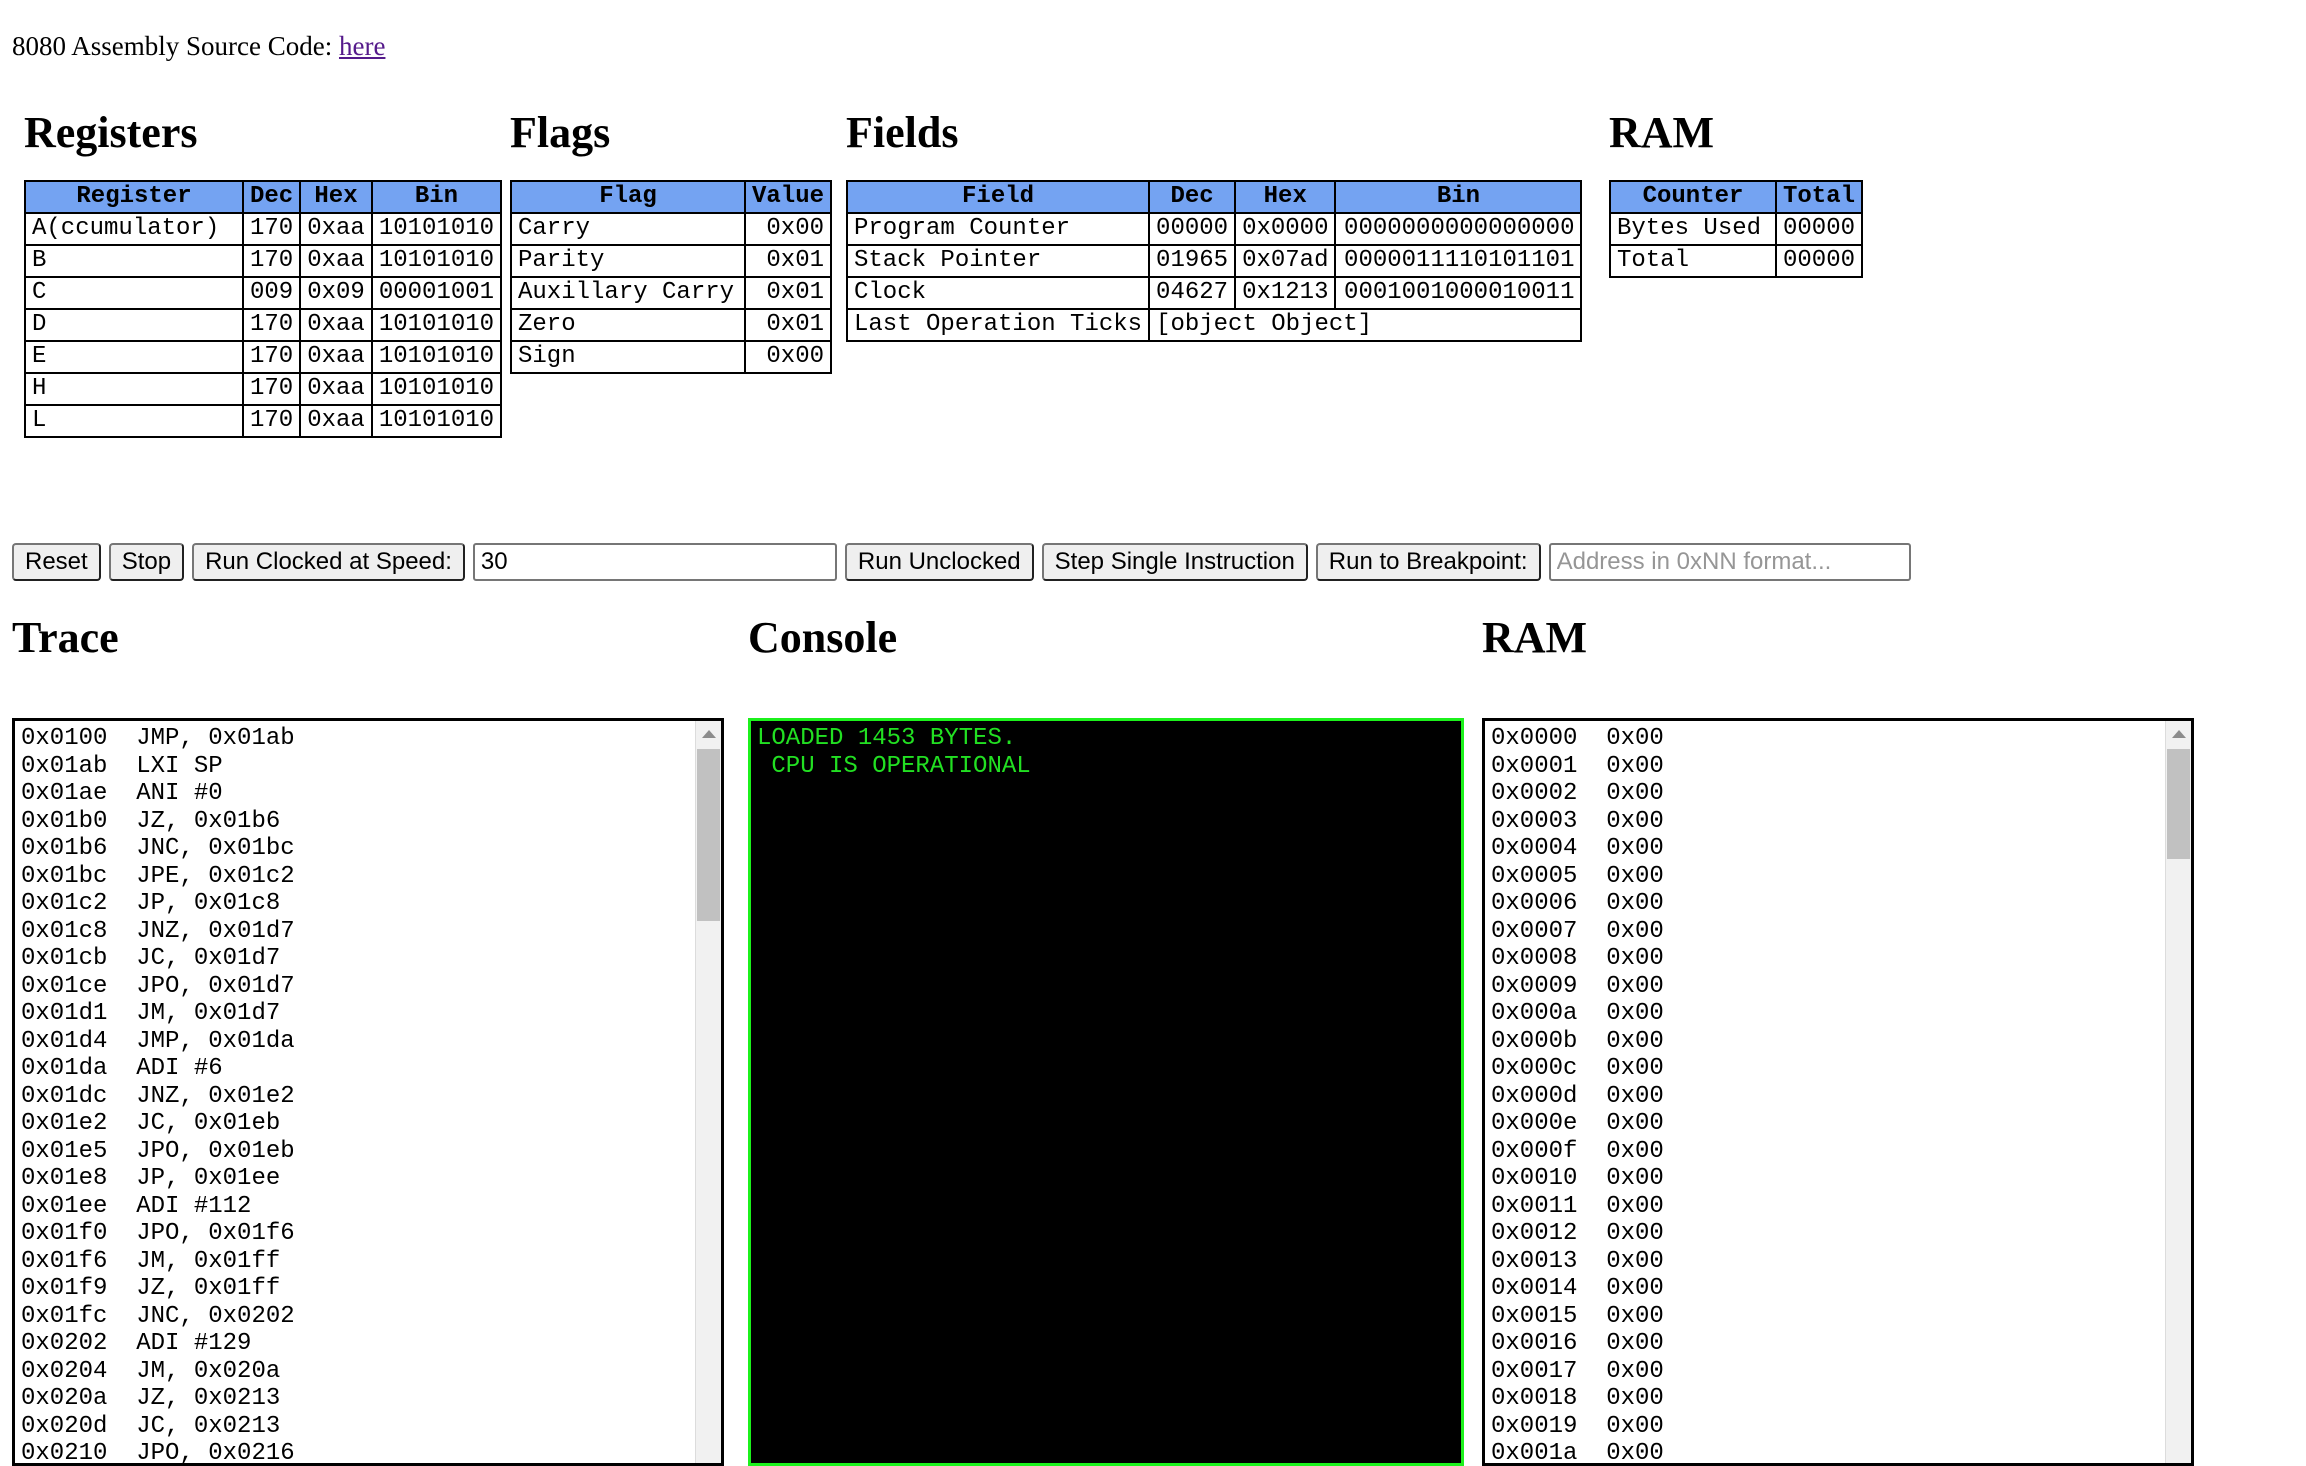  What do you see at coordinates (1577, 1371) in the screenshot?
I see `ram-line: 0x0017 0x00` at bounding box center [1577, 1371].